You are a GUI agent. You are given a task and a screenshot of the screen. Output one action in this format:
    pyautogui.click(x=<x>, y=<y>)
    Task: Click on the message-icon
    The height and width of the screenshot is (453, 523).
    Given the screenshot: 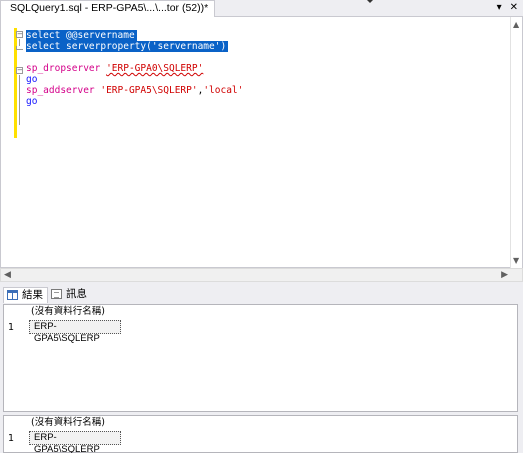 What is the action you would take?
    pyautogui.click(x=56, y=294)
    